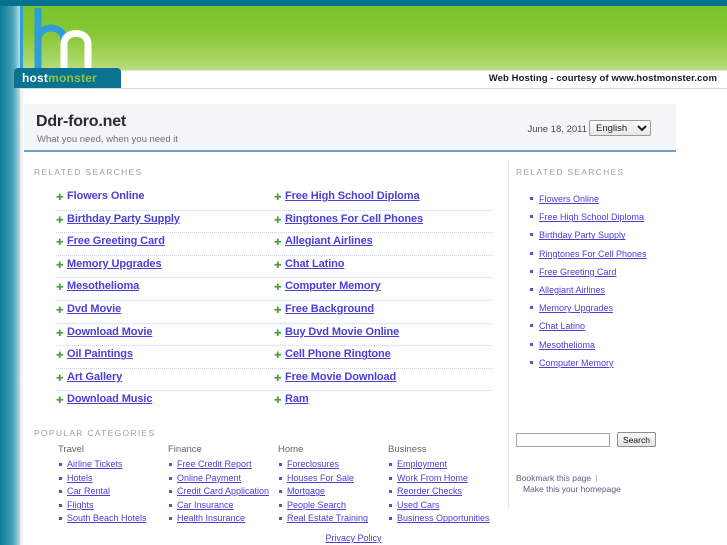  Describe the element at coordinates (123, 219) in the screenshot. I see `related-search-link: Birthday Party Supply` at that location.